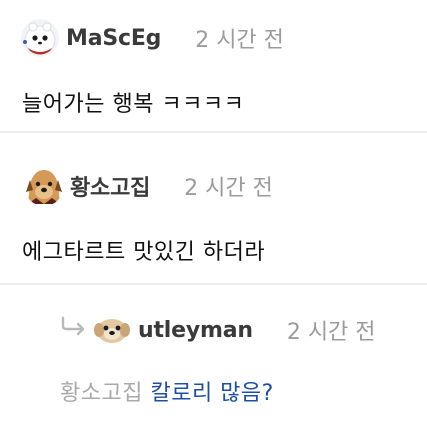 This screenshot has height=427, width=427. I want to click on white-creature-avatar-icon, so click(40, 38).